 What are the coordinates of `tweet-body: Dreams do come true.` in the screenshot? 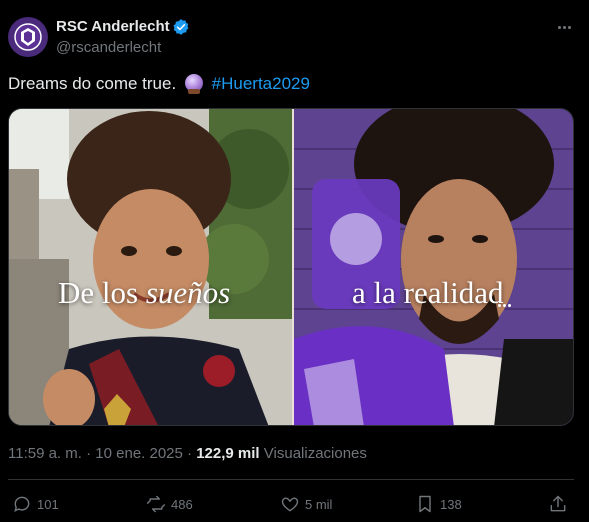 It's located at (92, 83).